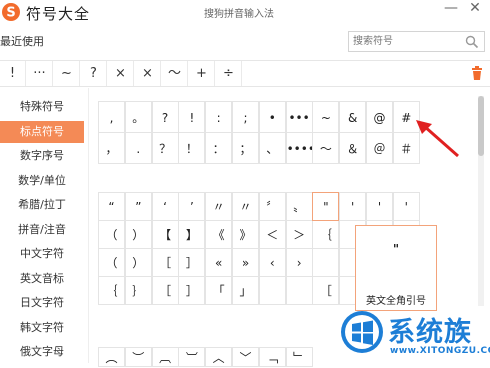  I want to click on trash-icon, so click(477, 73).